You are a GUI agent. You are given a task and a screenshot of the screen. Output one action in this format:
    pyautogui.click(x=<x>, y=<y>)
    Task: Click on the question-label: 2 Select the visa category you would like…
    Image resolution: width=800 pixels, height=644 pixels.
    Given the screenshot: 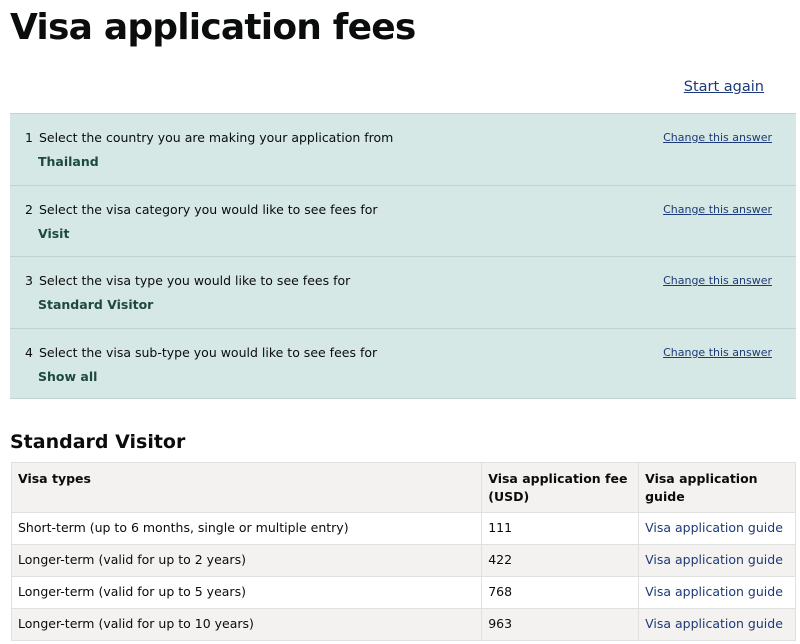 What is the action you would take?
    pyautogui.click(x=201, y=209)
    